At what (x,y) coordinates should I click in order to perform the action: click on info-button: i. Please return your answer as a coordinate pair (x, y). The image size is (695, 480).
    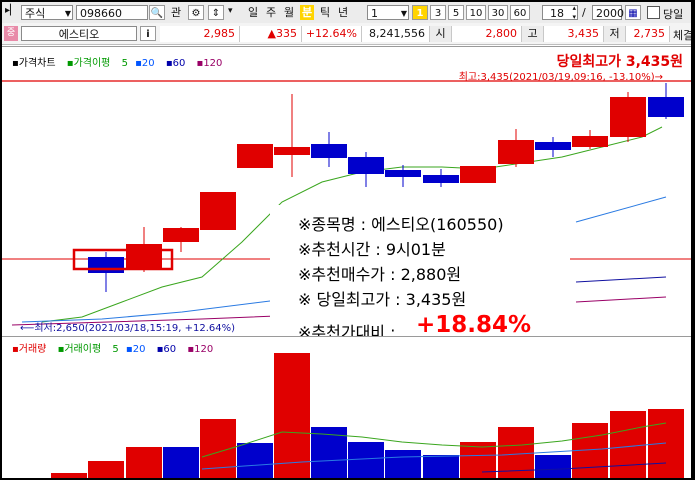
    Looking at the image, I should click on (148, 33).